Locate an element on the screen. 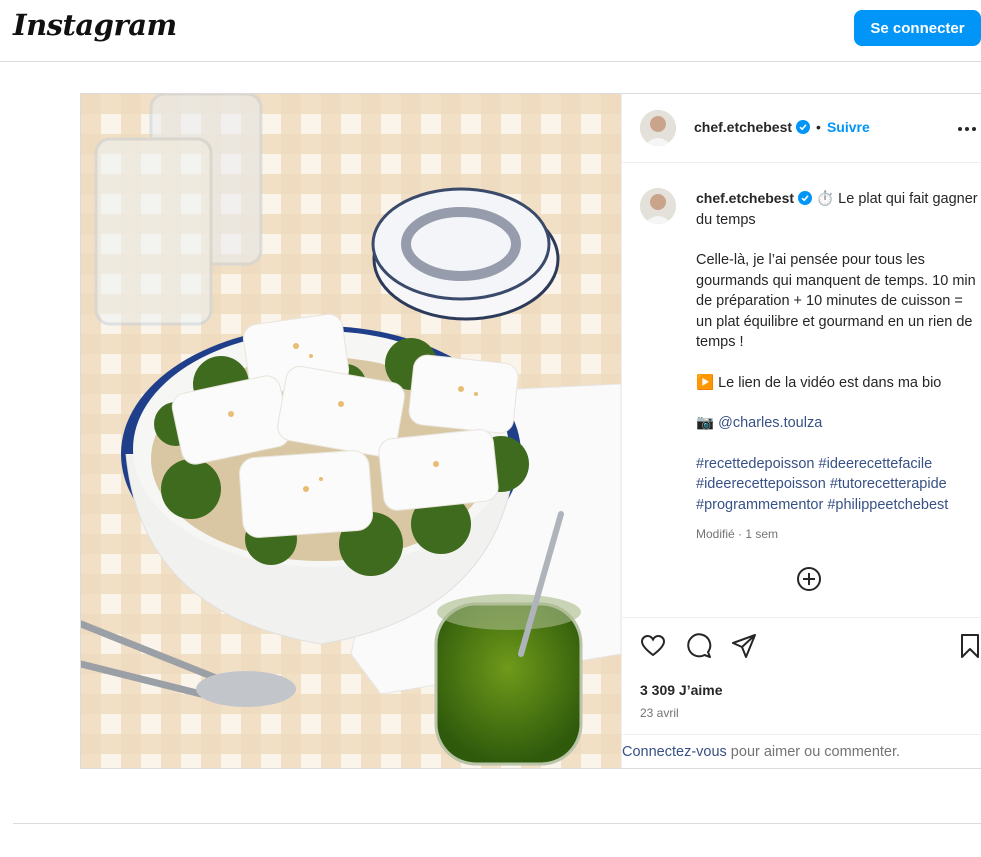  caption-username: chef.etchebest is located at coordinates (745, 198).